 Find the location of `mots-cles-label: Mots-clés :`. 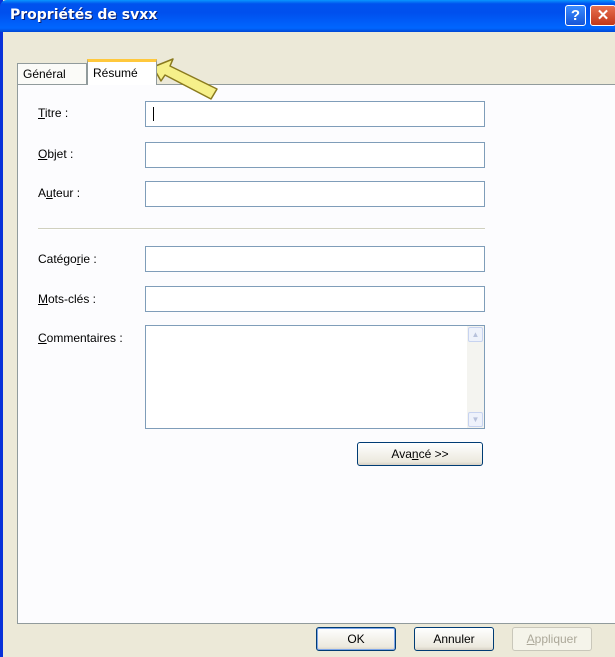

mots-cles-label: Mots-clés : is located at coordinates (67, 299).